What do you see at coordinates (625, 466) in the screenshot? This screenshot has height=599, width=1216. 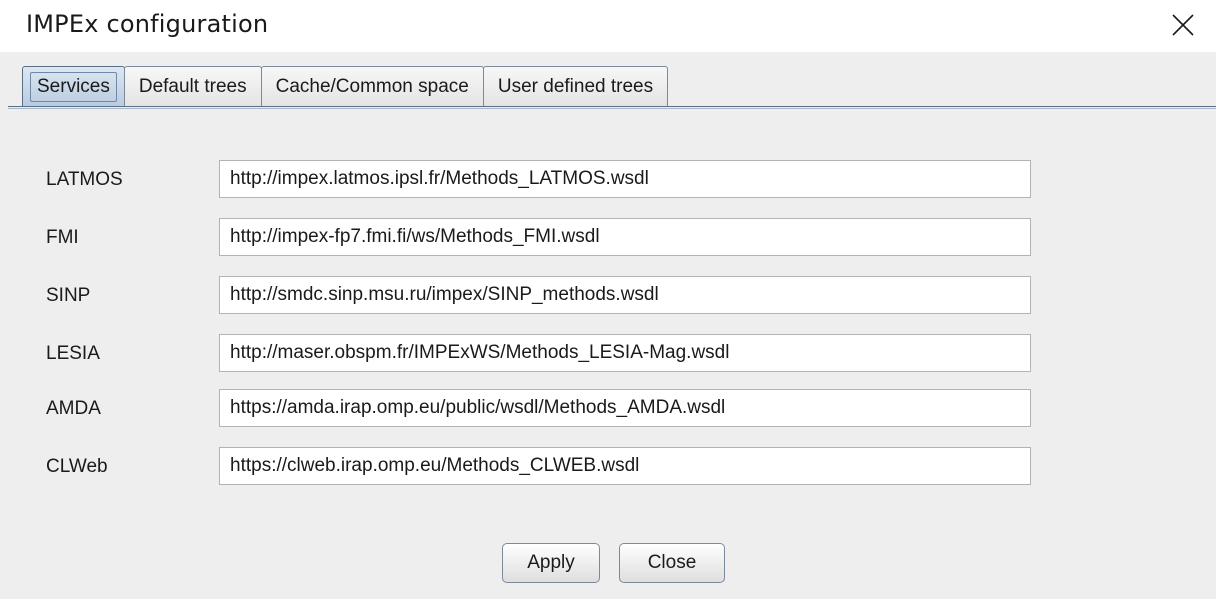 I see `clweb-url-field` at bounding box center [625, 466].